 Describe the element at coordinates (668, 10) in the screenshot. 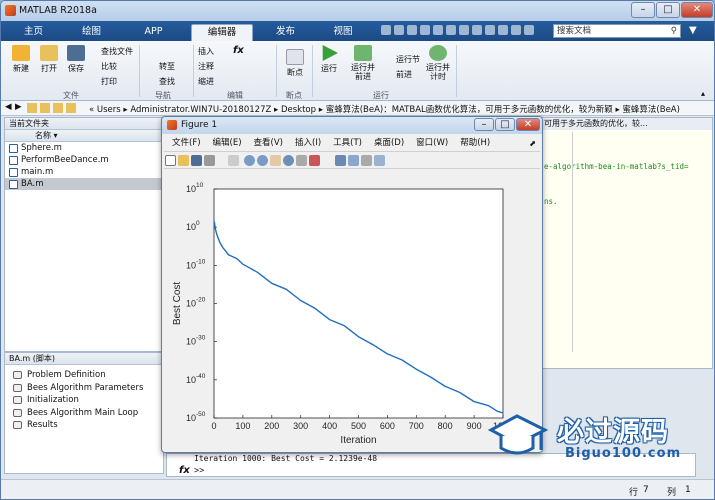

I see `maximize-button: □` at that location.